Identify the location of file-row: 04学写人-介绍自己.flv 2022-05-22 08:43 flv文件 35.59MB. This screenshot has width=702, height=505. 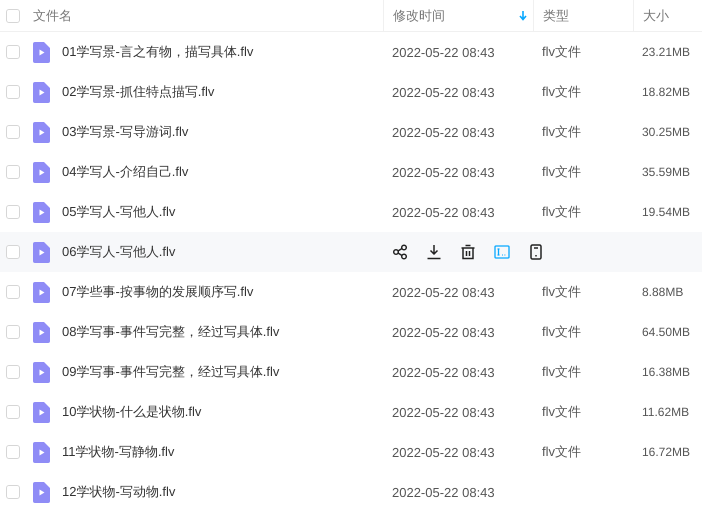
(351, 172).